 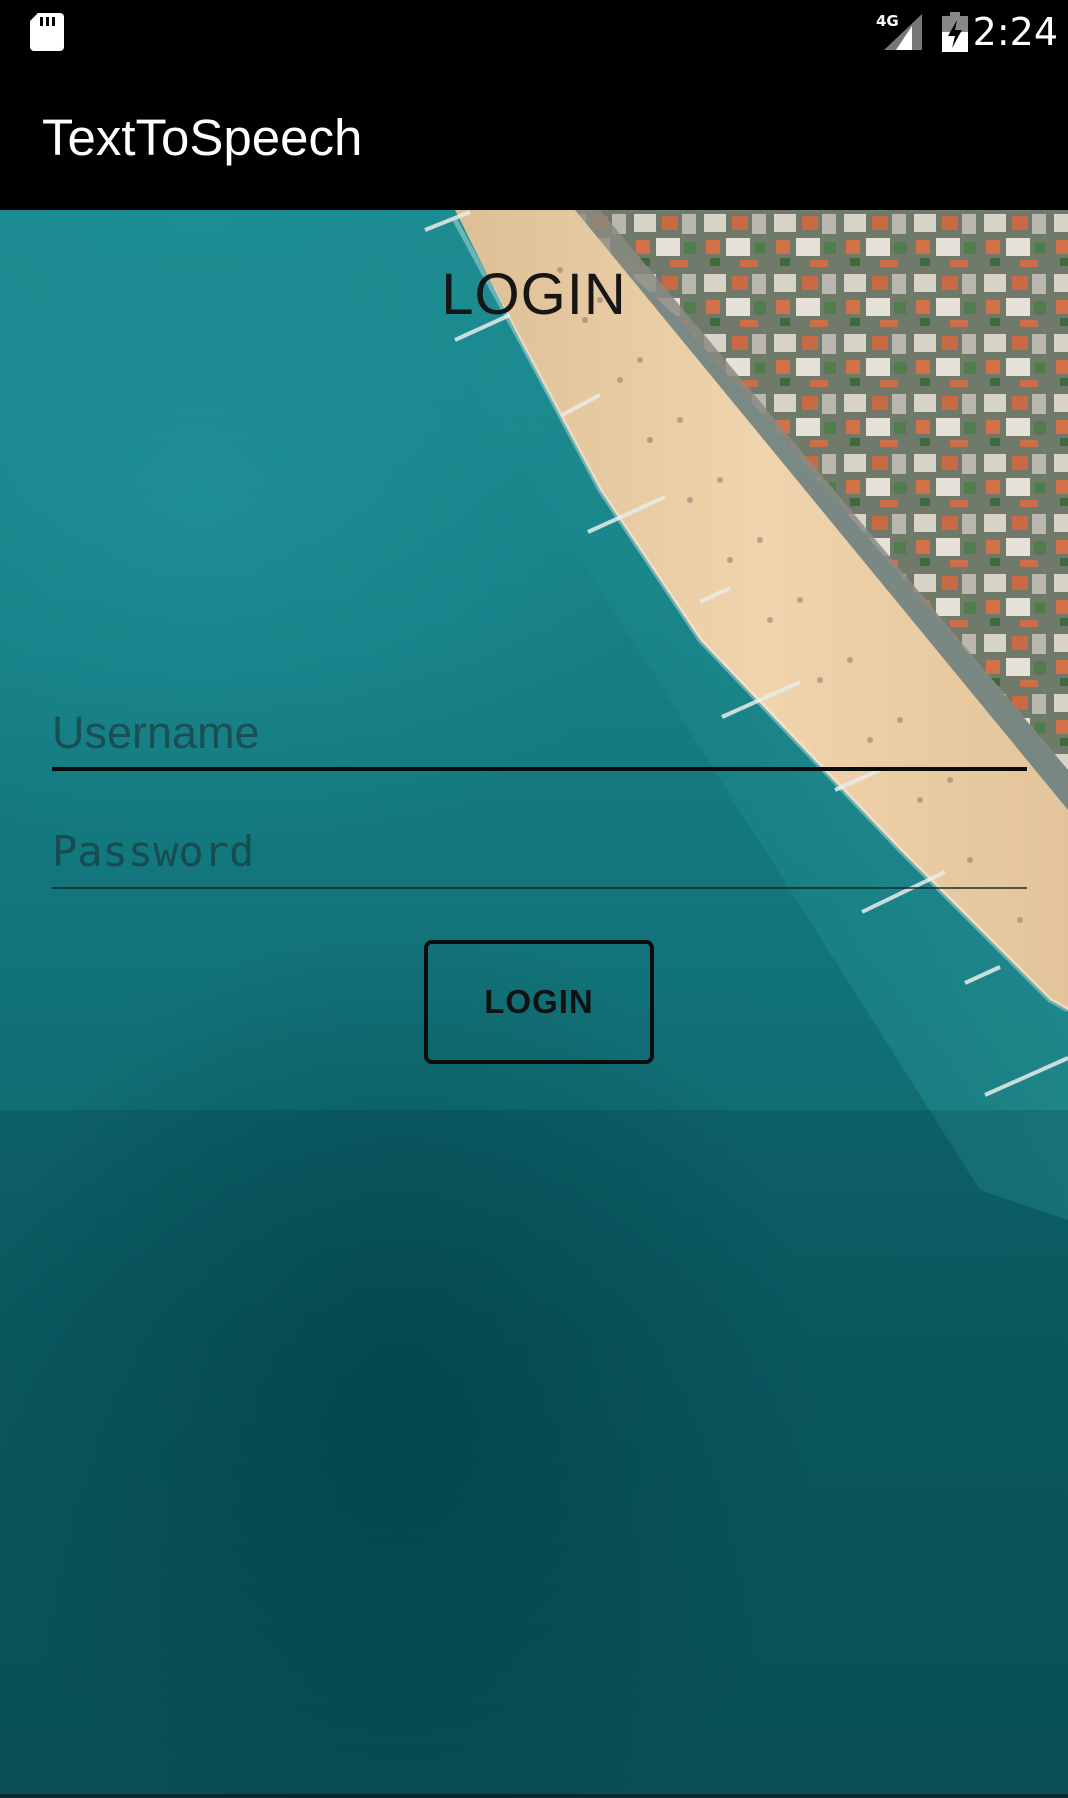 What do you see at coordinates (1015, 32) in the screenshot?
I see `status-clock: 2:24` at bounding box center [1015, 32].